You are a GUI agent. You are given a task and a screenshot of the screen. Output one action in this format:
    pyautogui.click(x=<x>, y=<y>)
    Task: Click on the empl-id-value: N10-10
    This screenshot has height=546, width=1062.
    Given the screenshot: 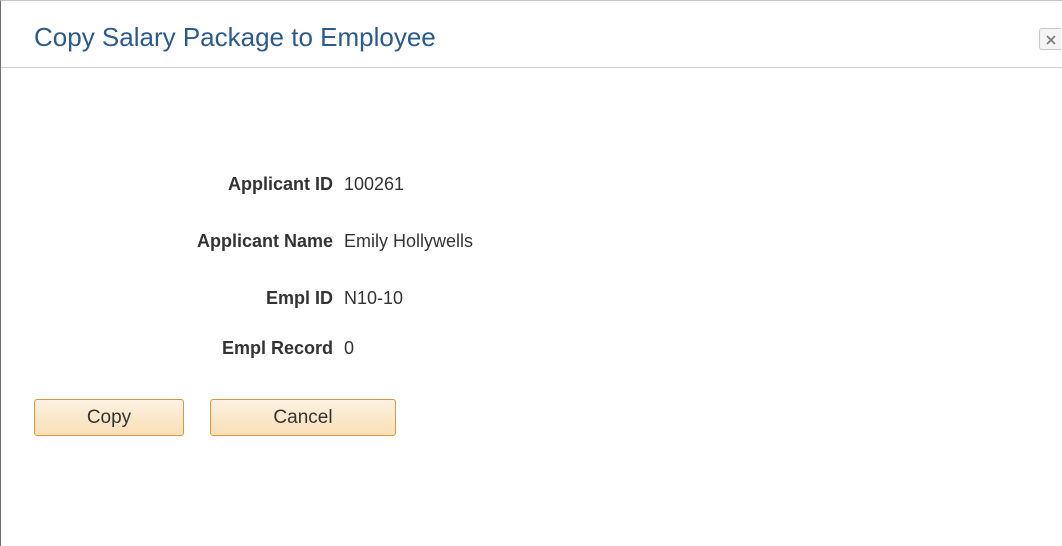 What is the action you would take?
    pyautogui.click(x=374, y=298)
    